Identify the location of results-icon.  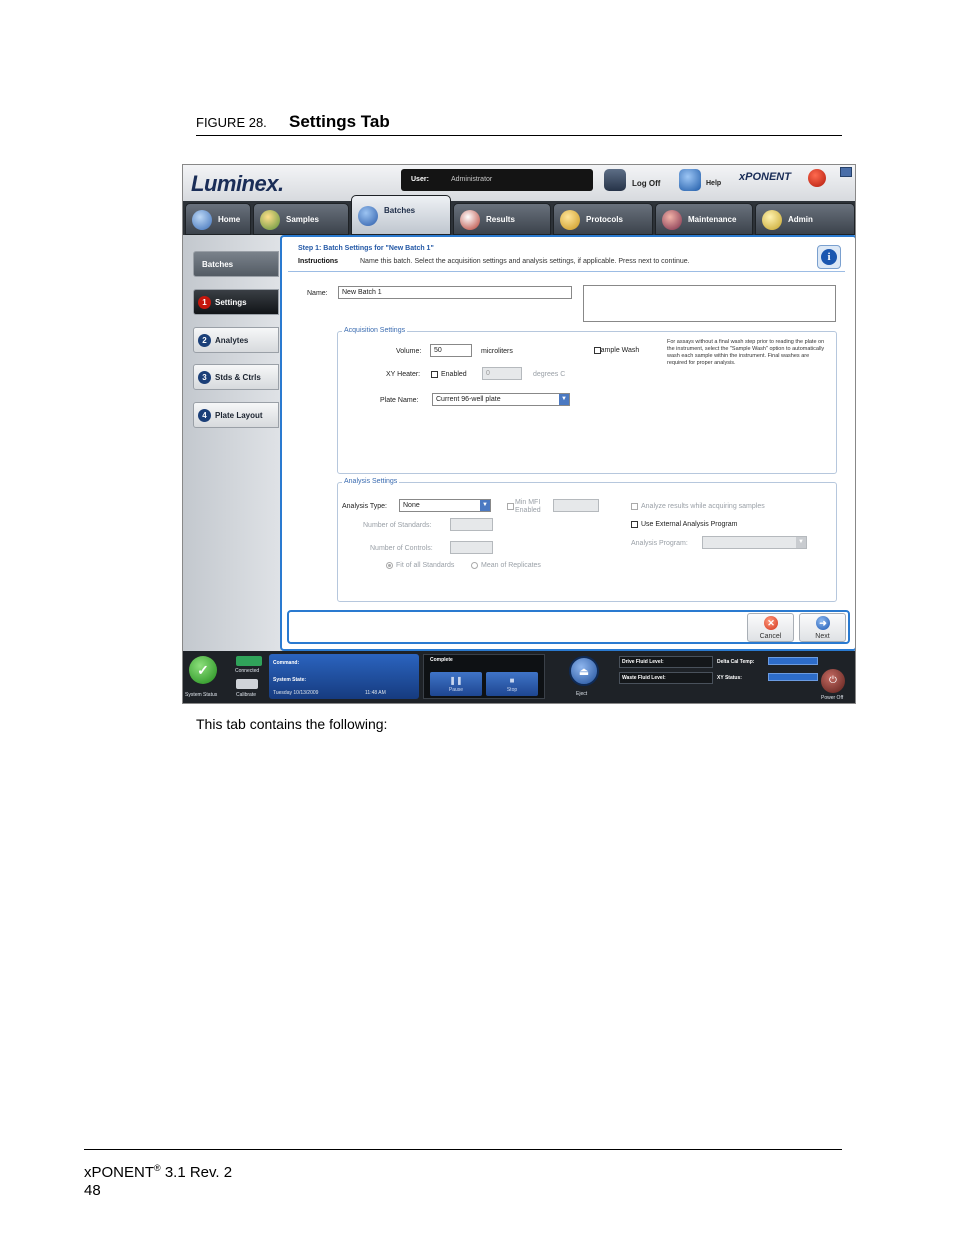
(470, 220).